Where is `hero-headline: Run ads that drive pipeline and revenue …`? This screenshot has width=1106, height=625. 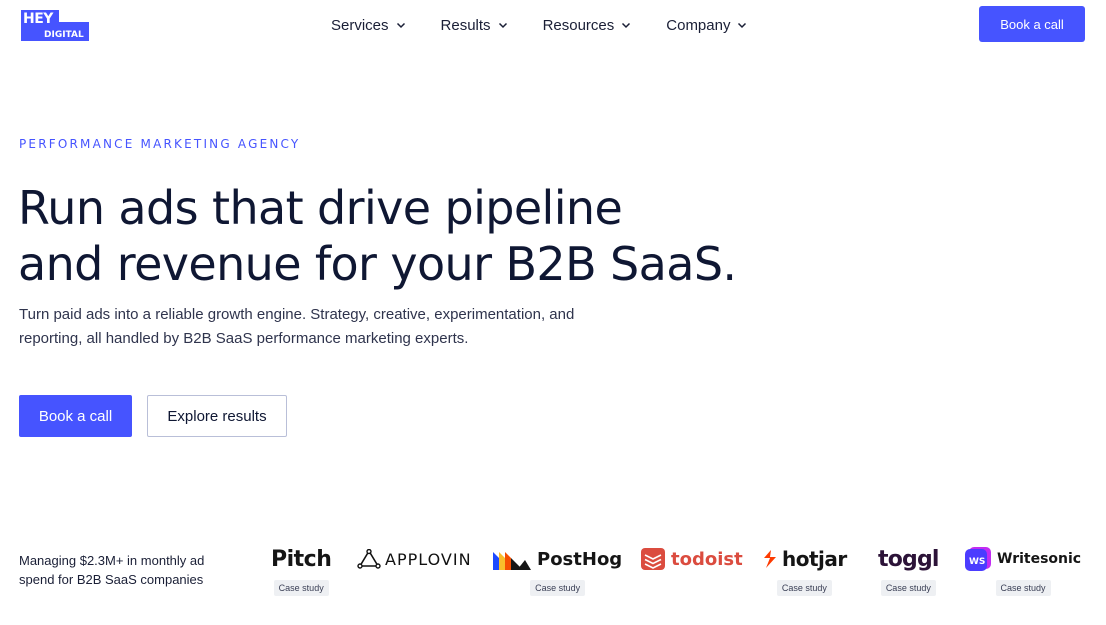
hero-headline: Run ads that drive pipeline and revenue … is located at coordinates (378, 236).